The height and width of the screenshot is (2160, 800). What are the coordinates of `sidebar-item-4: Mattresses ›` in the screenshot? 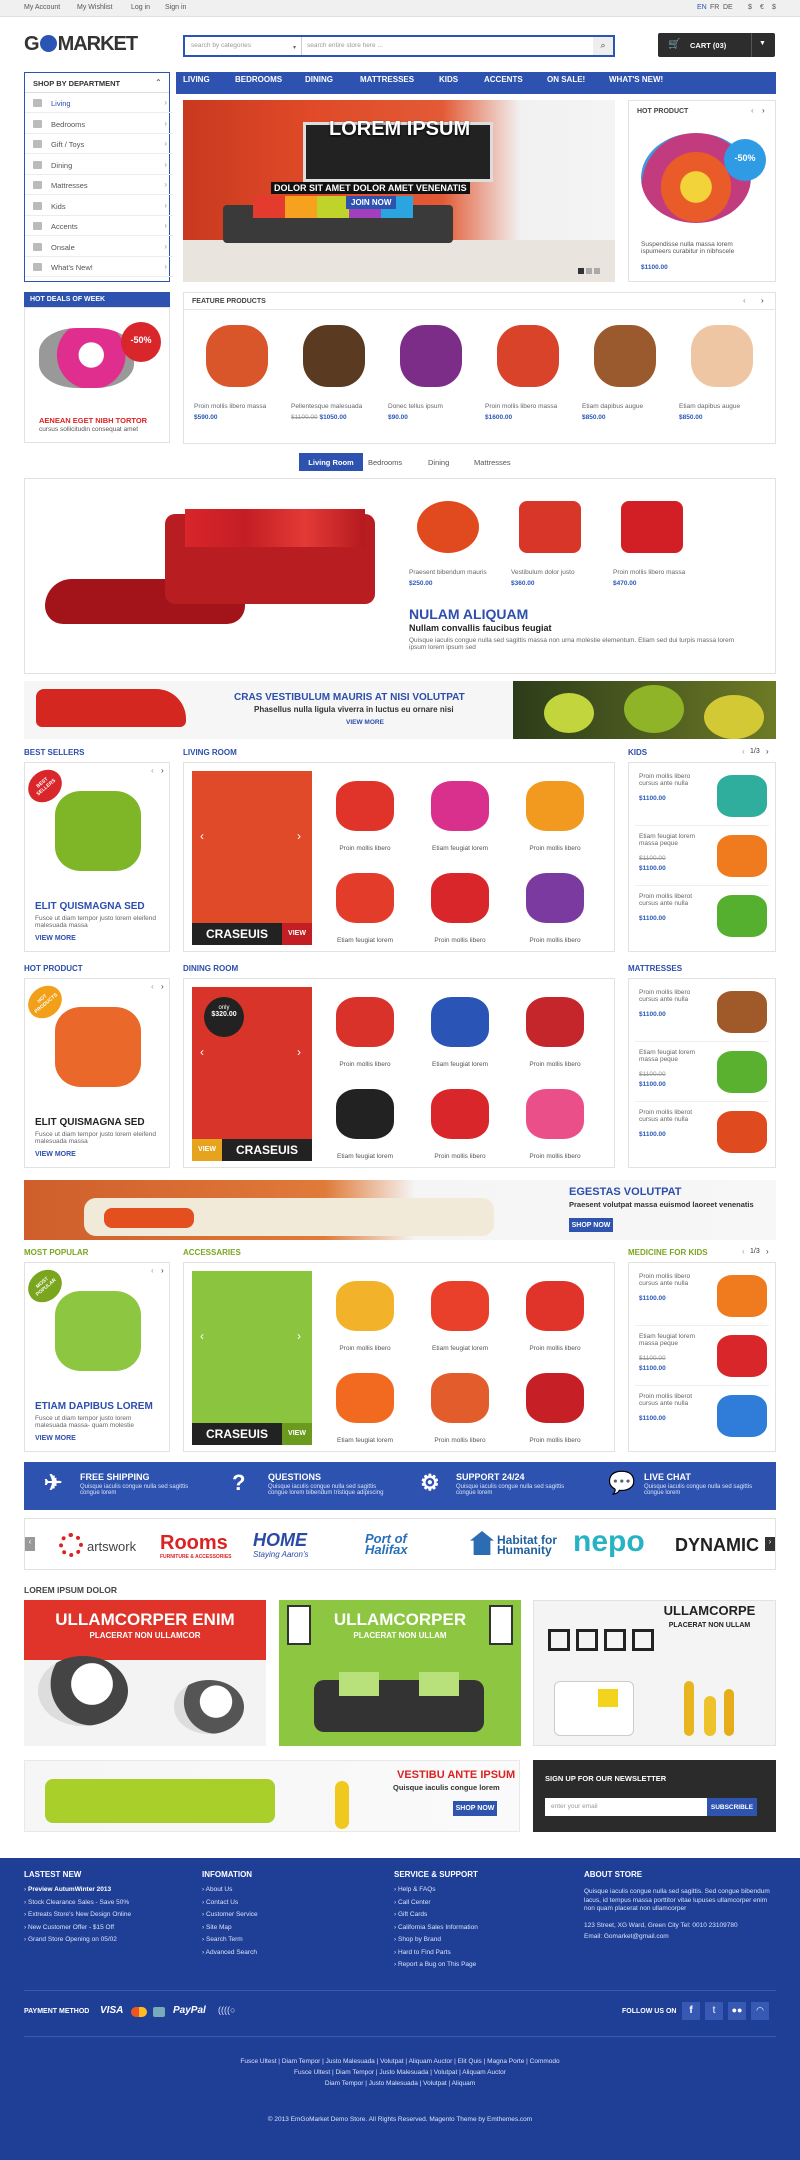 It's located at (99, 185).